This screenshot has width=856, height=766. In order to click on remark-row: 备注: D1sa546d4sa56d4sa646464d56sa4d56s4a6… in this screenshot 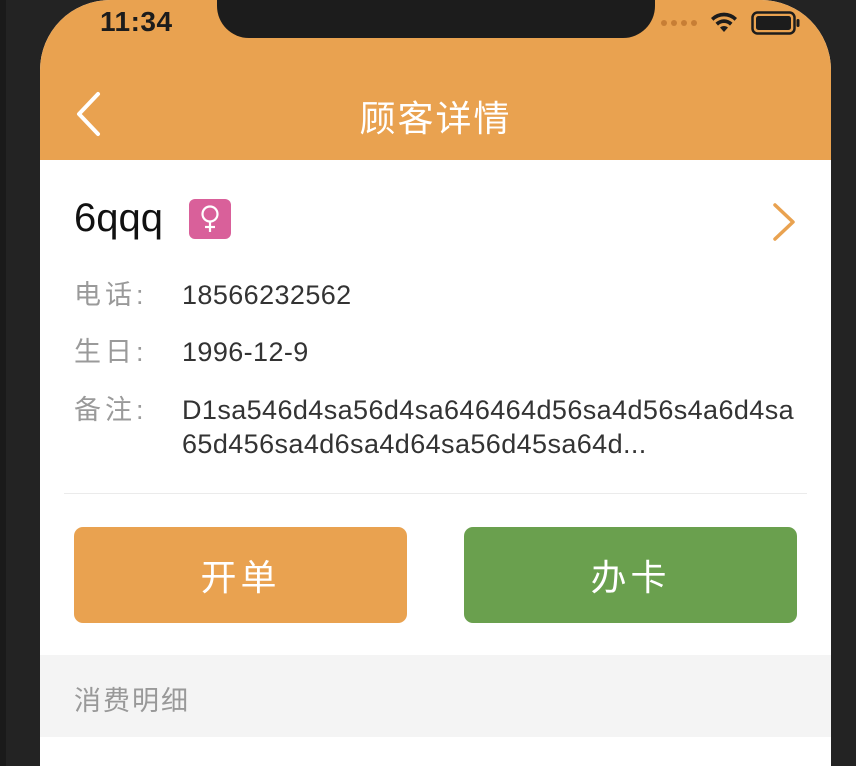, I will do `click(440, 427)`.